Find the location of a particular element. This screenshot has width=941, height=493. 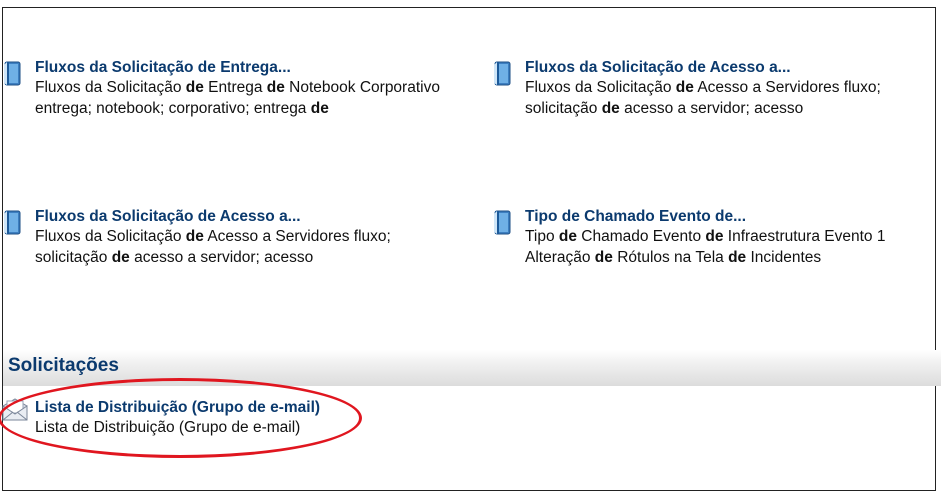

envelope-icon is located at coordinates (15, 409).